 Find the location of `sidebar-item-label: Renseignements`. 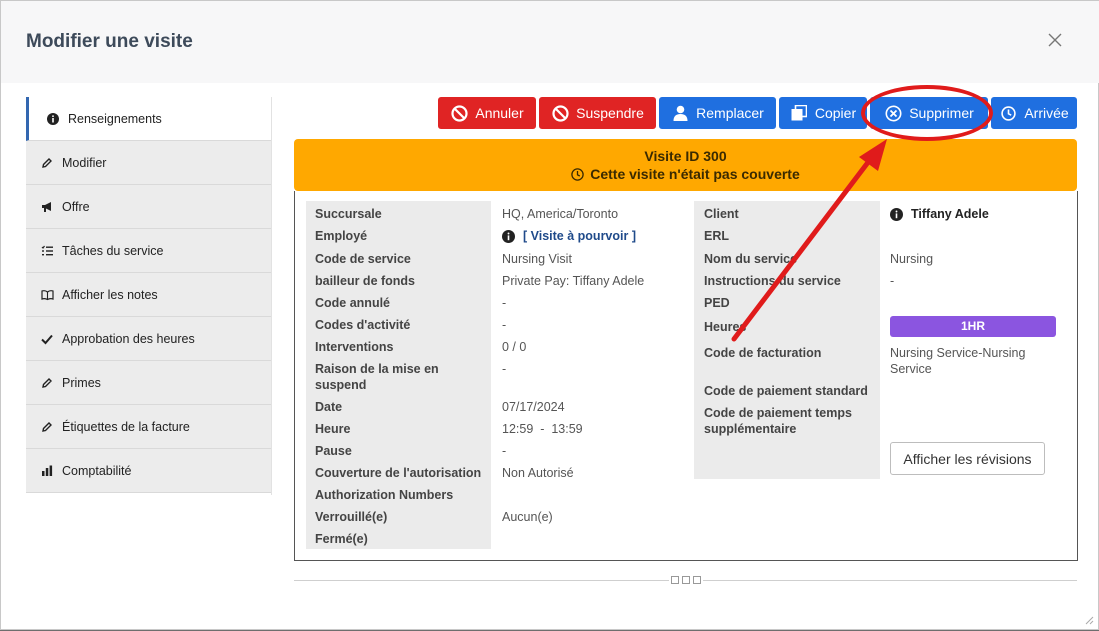

sidebar-item-label: Renseignements is located at coordinates (115, 118).